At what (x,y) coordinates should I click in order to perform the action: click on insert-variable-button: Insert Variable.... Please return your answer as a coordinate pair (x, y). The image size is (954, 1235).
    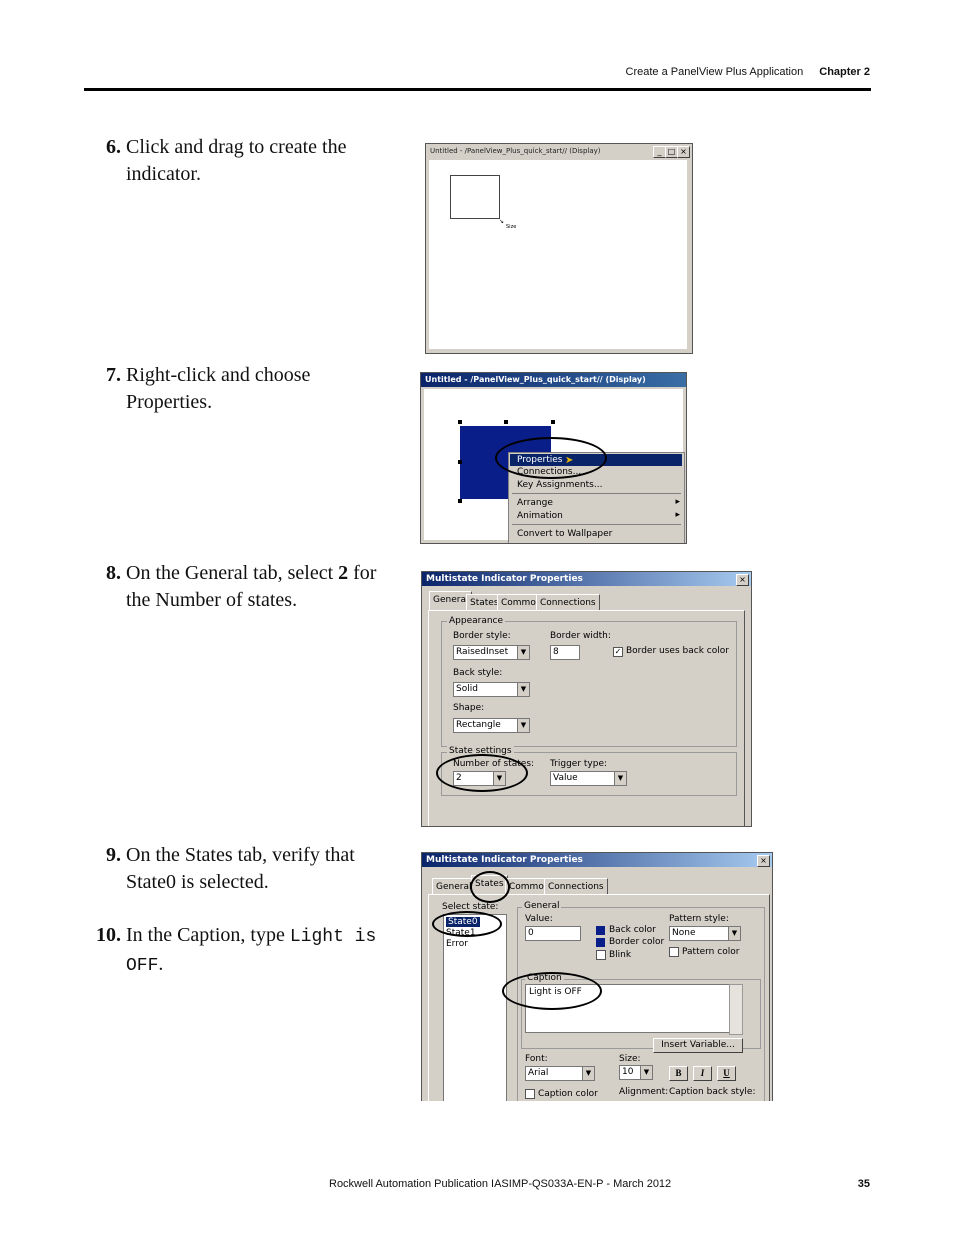
    Looking at the image, I should click on (698, 1045).